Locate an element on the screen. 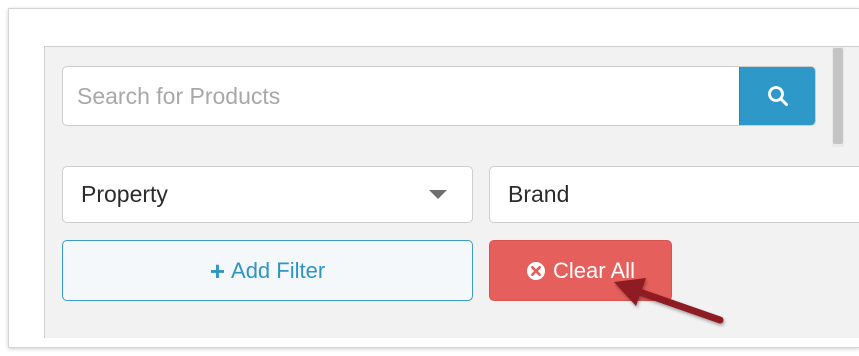 The image size is (859, 356). chevron-down-icon is located at coordinates (438, 194).